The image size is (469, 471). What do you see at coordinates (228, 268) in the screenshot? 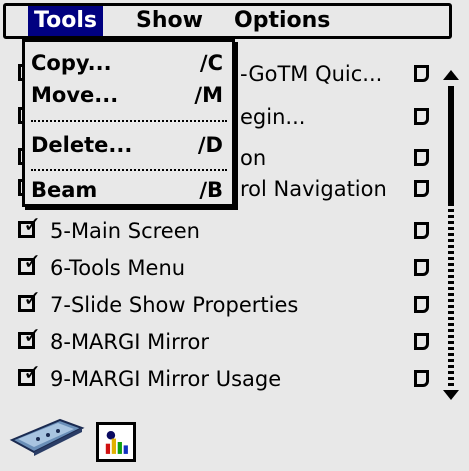
I see `list-item: ✓ 6-Tools Menu` at bounding box center [228, 268].